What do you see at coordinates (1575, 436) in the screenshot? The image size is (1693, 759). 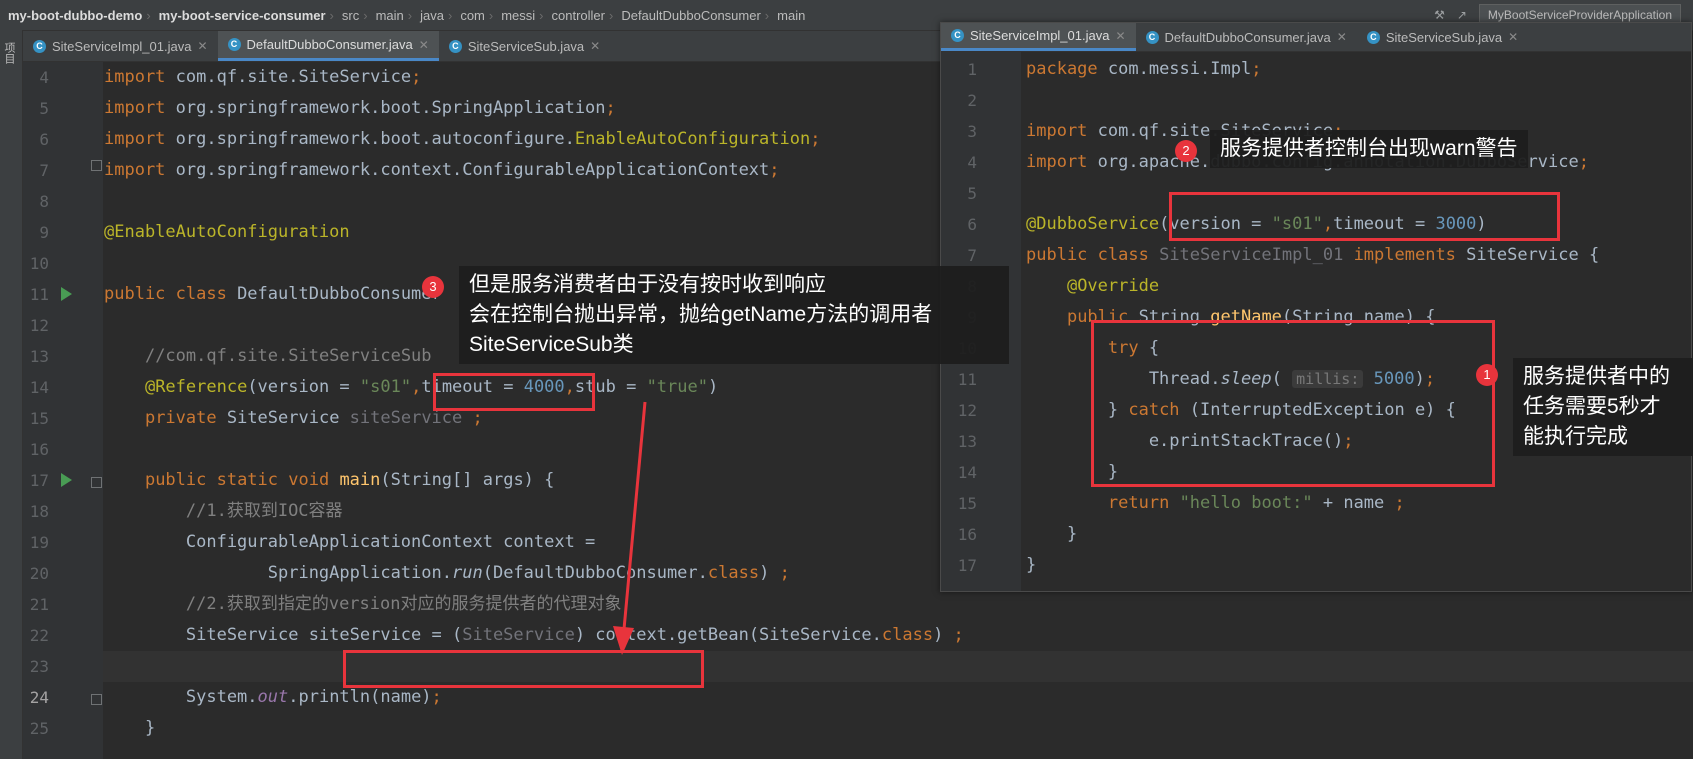 I see `callout-text: 能执行完成` at bounding box center [1575, 436].